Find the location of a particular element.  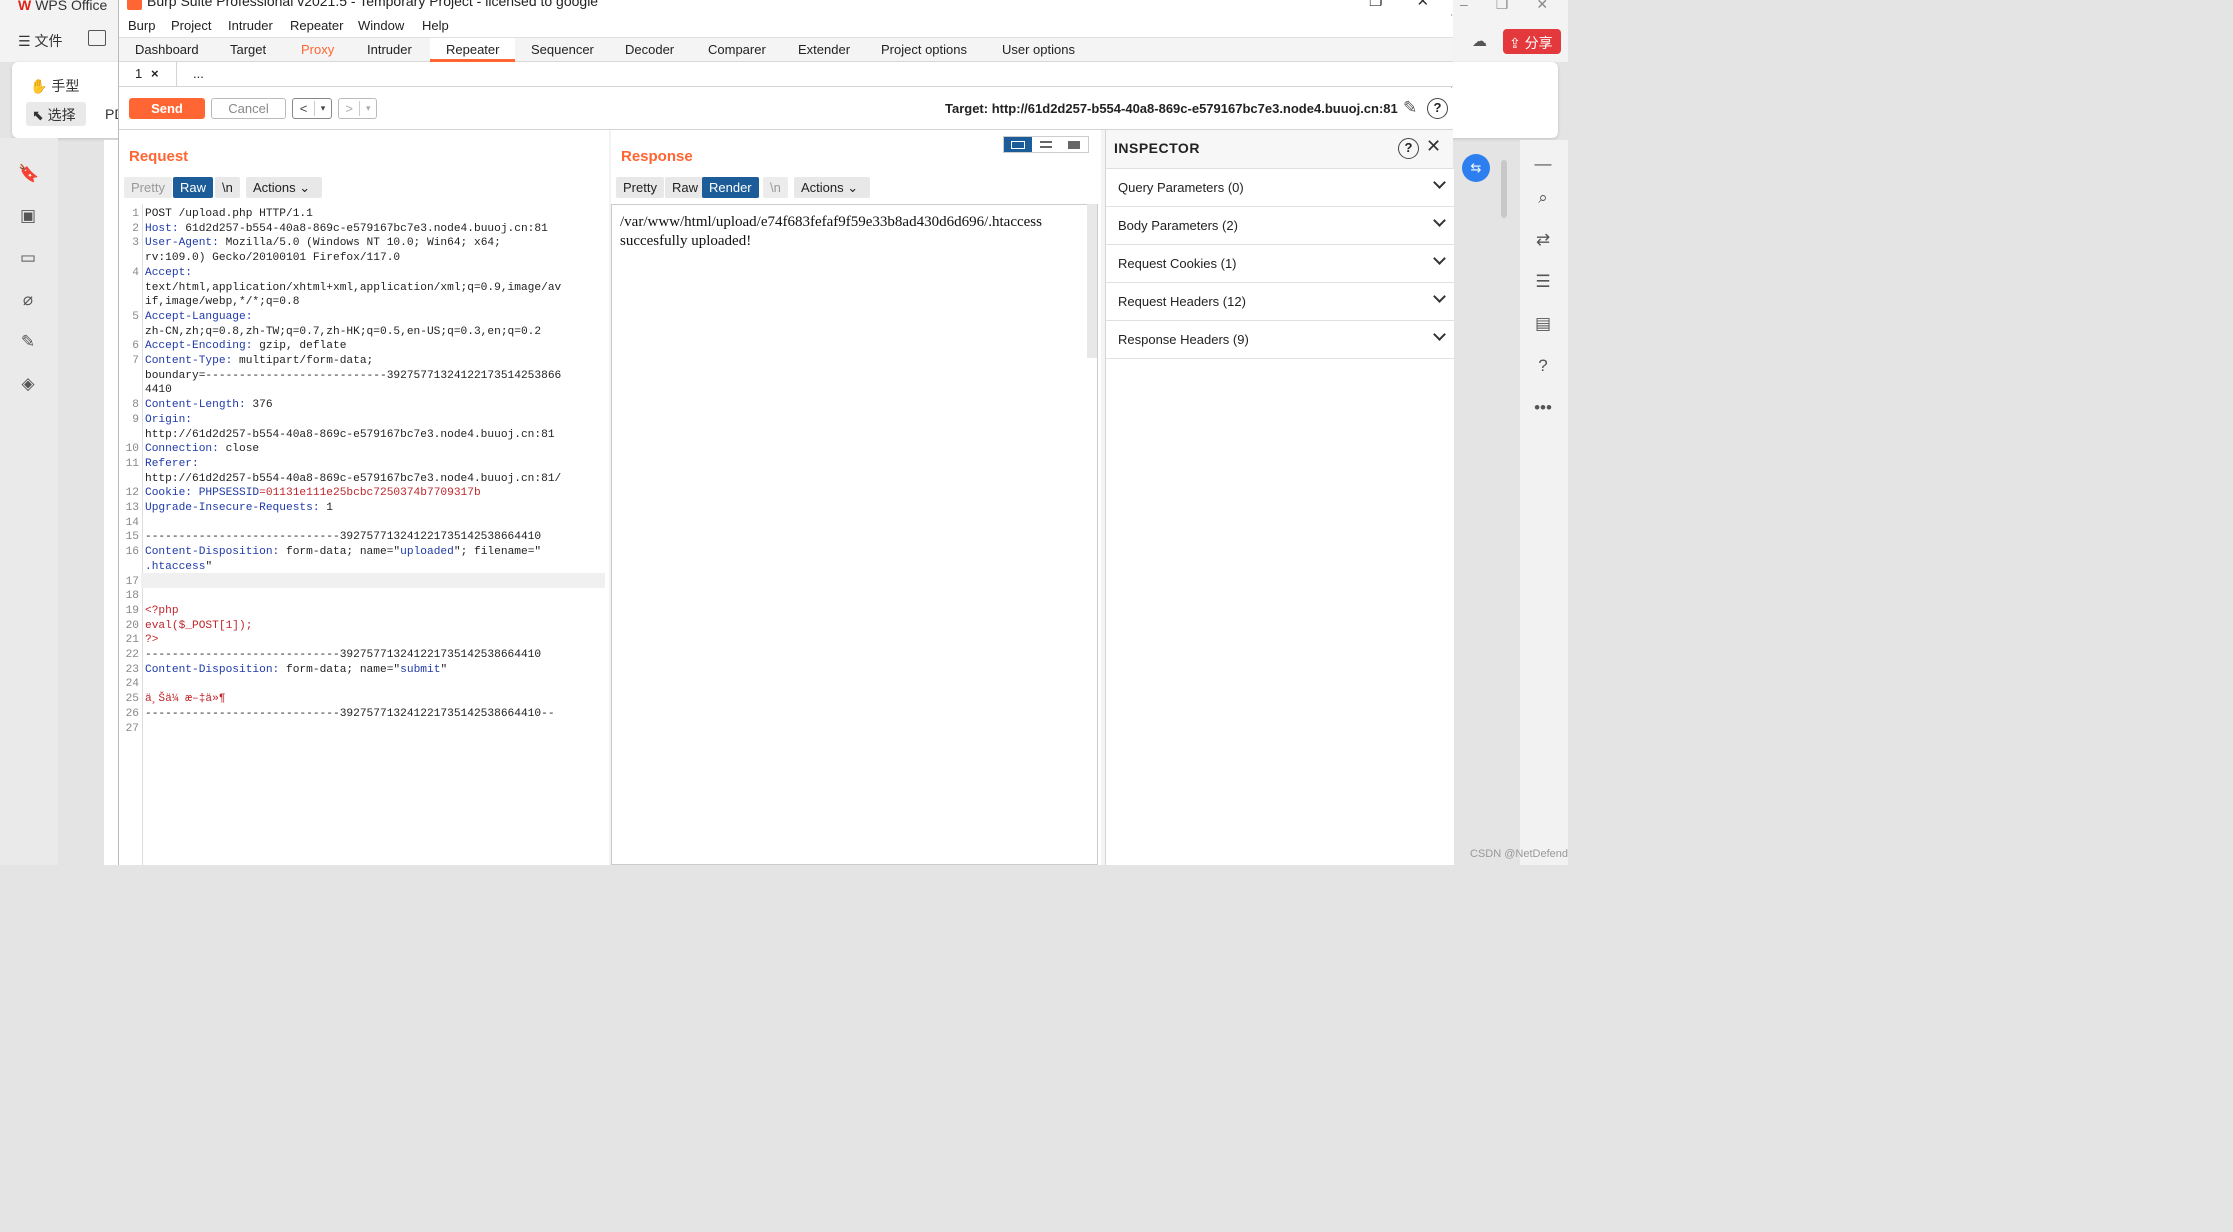

comment-icon: ▭ is located at coordinates (28, 258).